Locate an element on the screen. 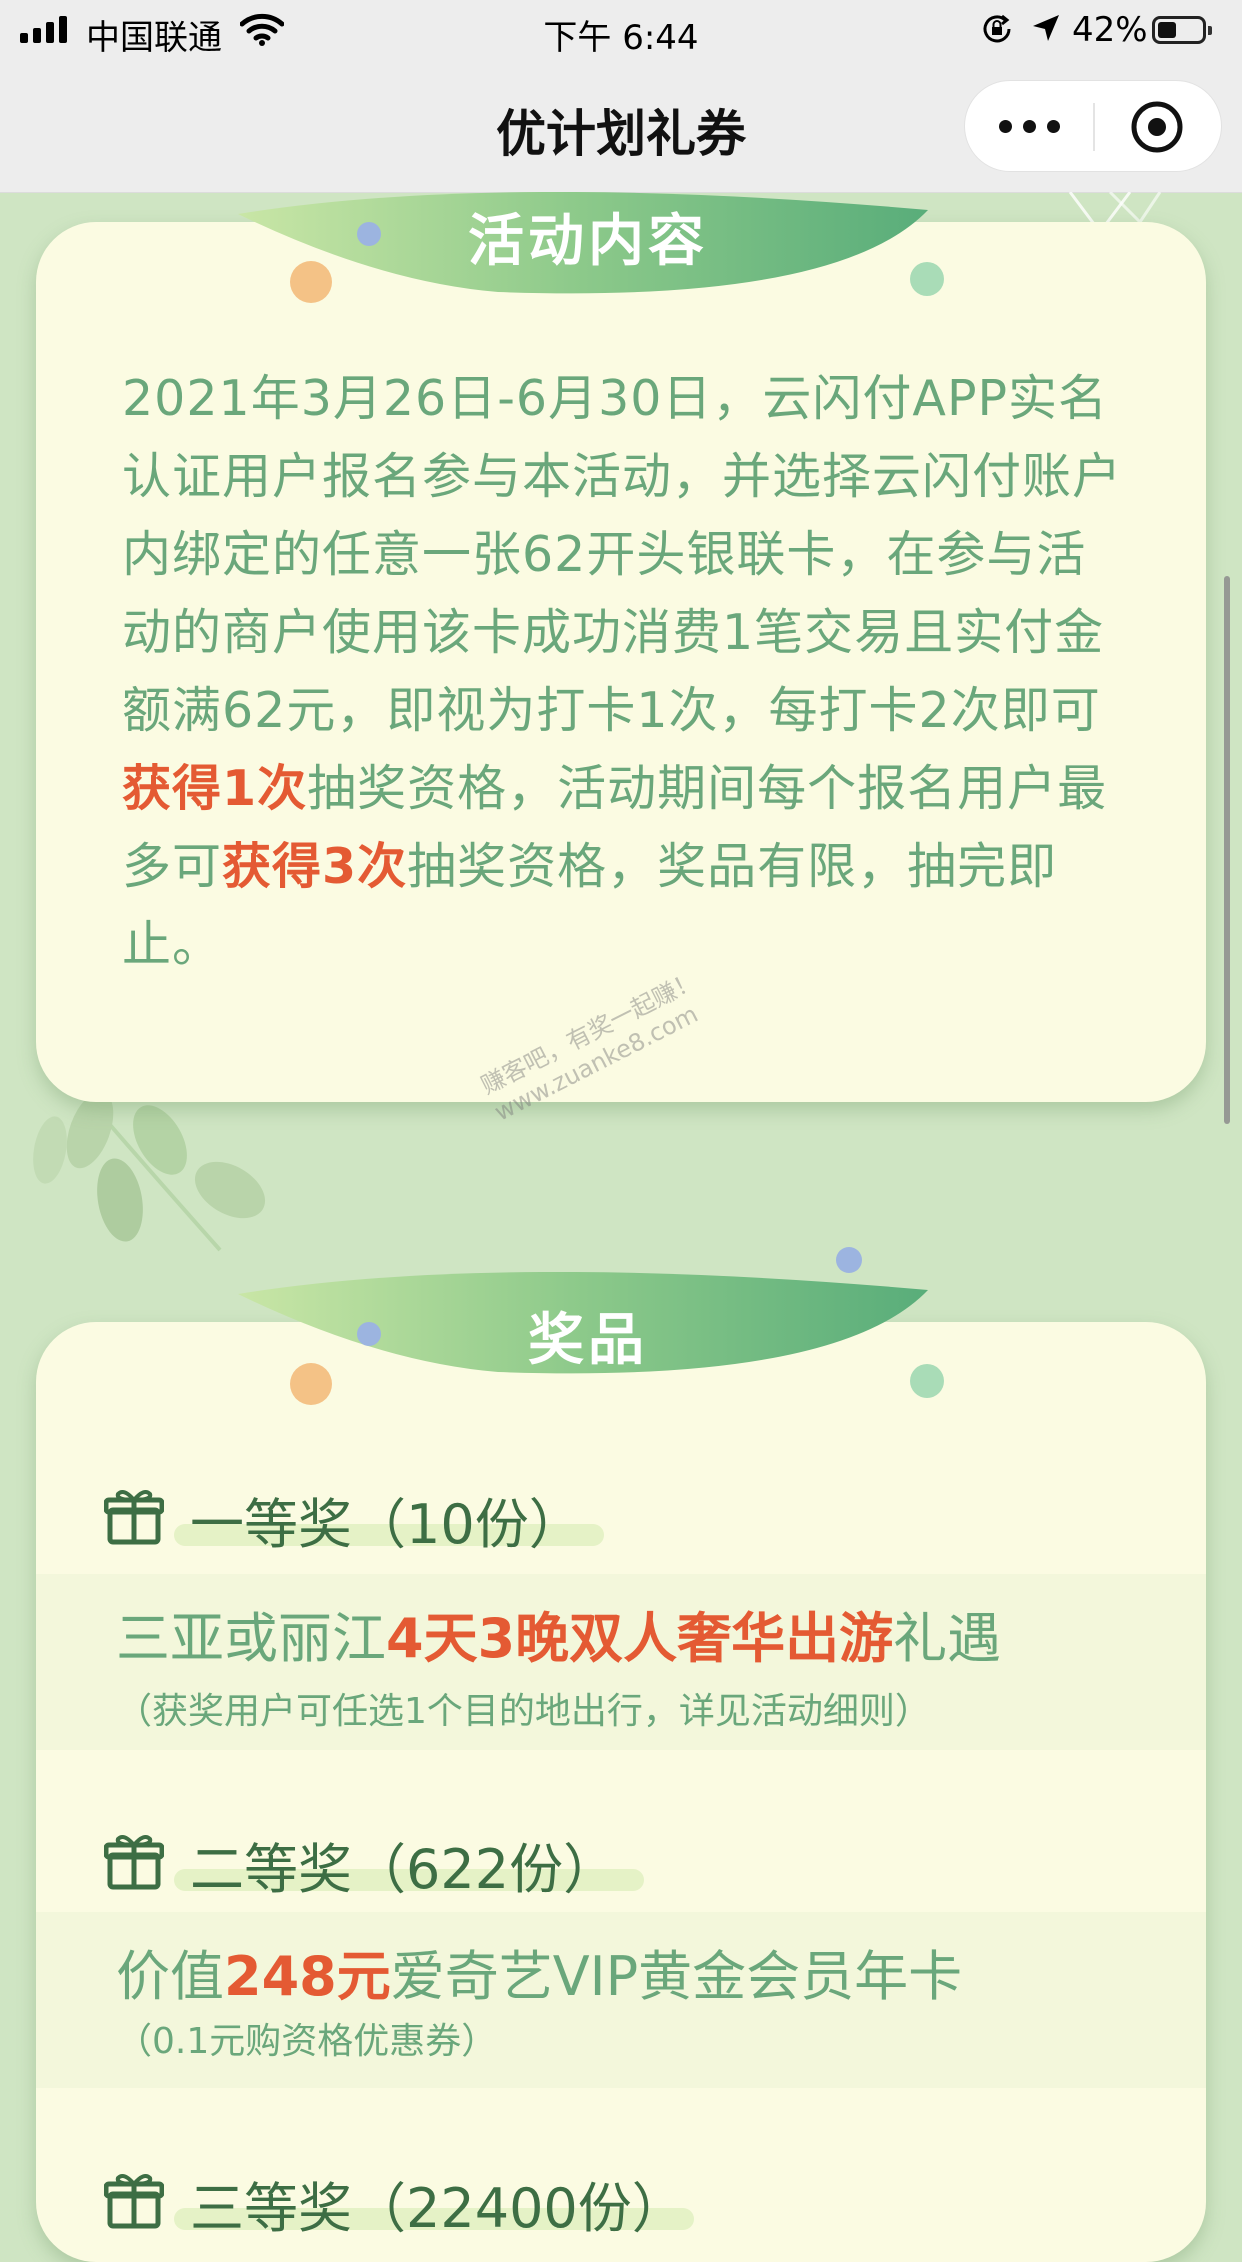  battery-percent: 42% is located at coordinates (1110, 30).